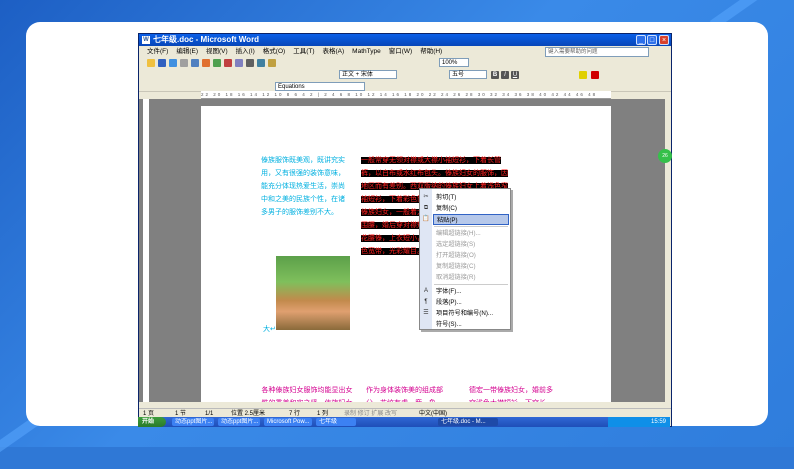 This screenshot has width=794, height=469. Describe the element at coordinates (505, 75) in the screenshot. I see `italic-button: I` at that location.